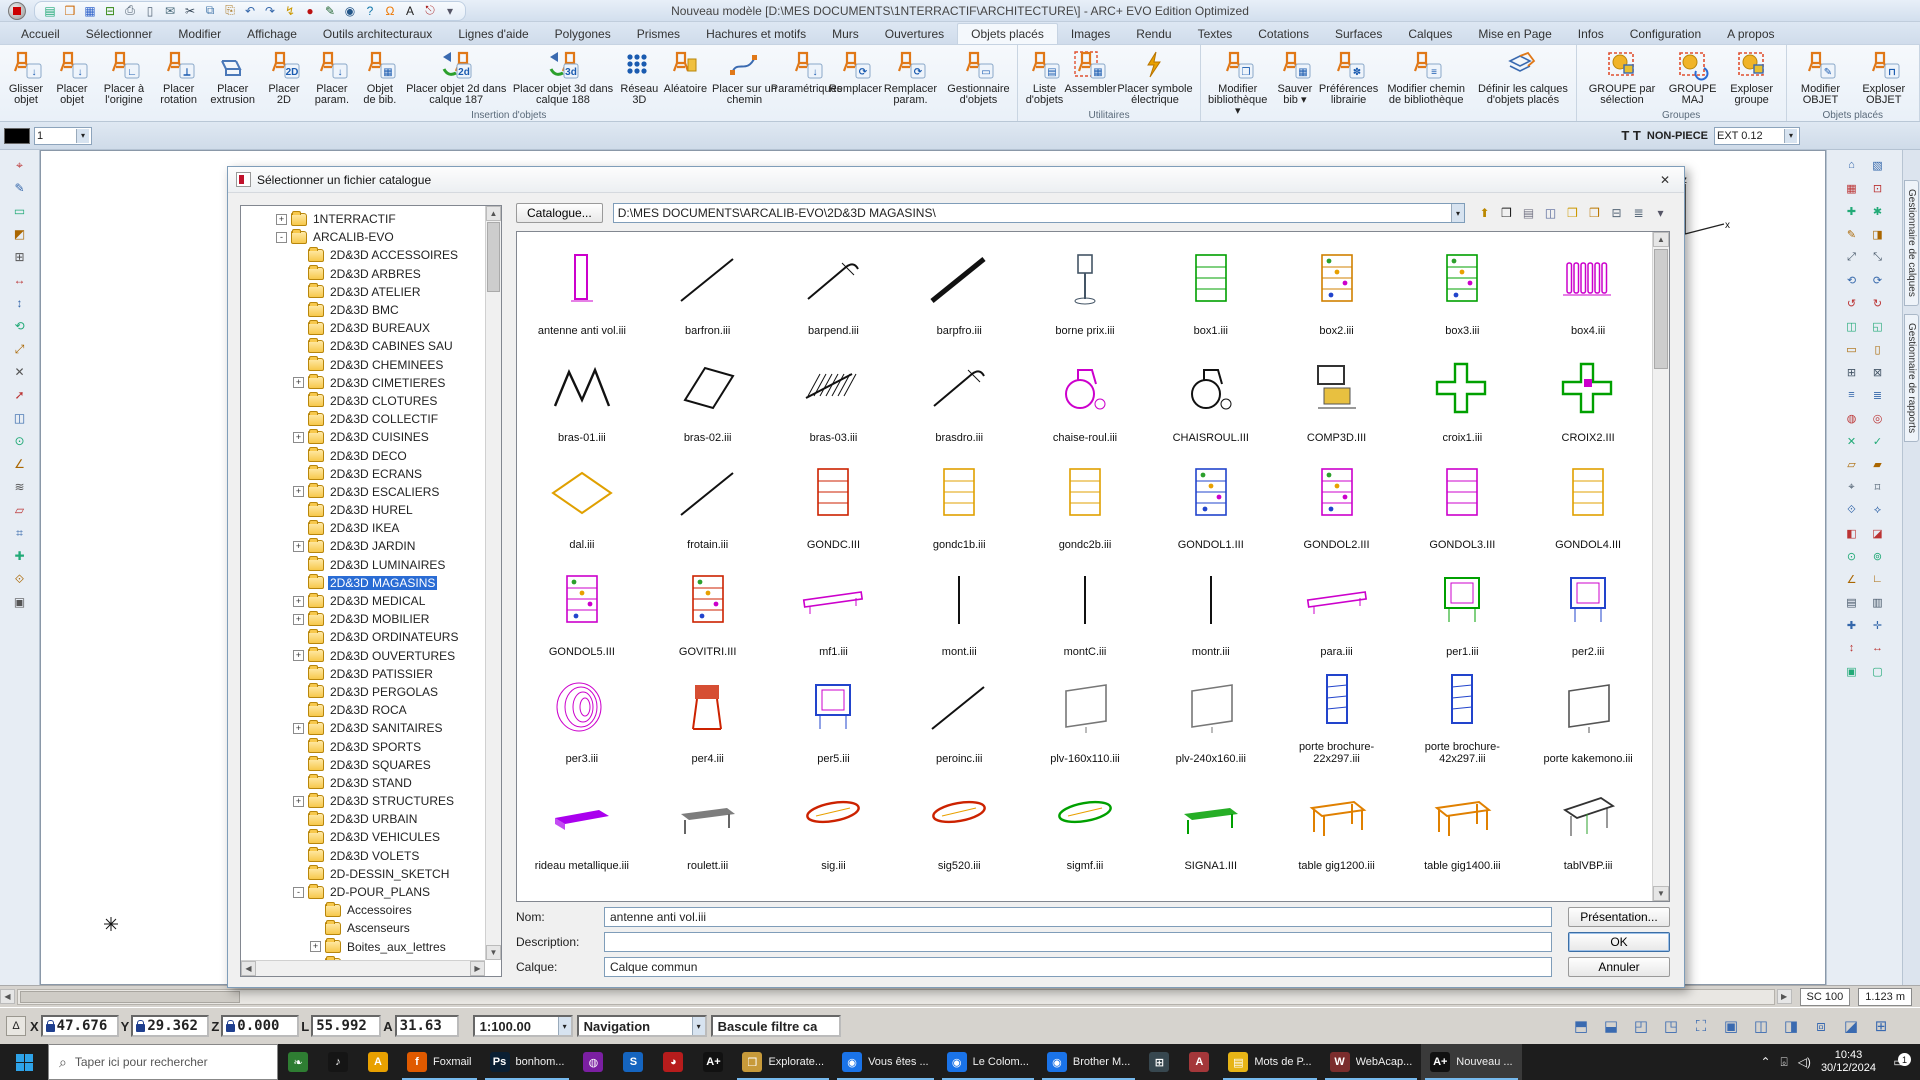 The width and height of the screenshot is (1920, 1080). I want to click on text-tool-icon: T T, so click(1631, 135).